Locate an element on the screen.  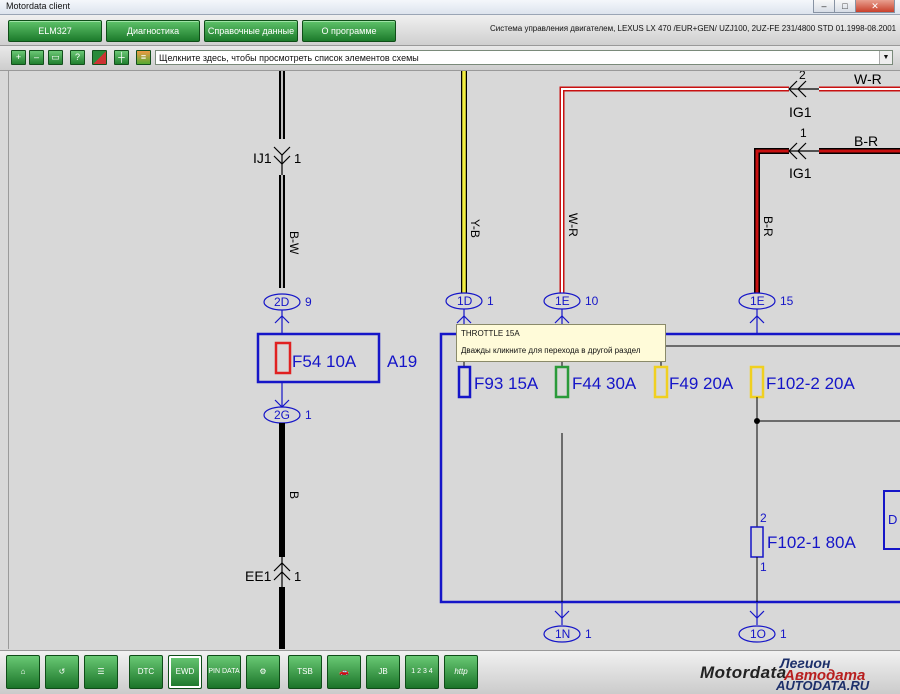
jb-button: JB is located at coordinates (383, 672).